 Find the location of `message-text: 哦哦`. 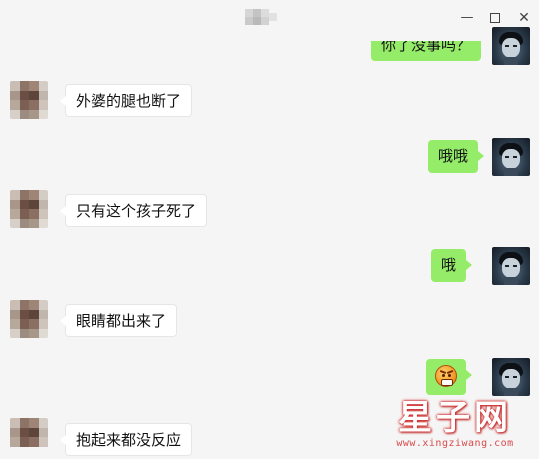

message-text: 哦哦 is located at coordinates (453, 156).